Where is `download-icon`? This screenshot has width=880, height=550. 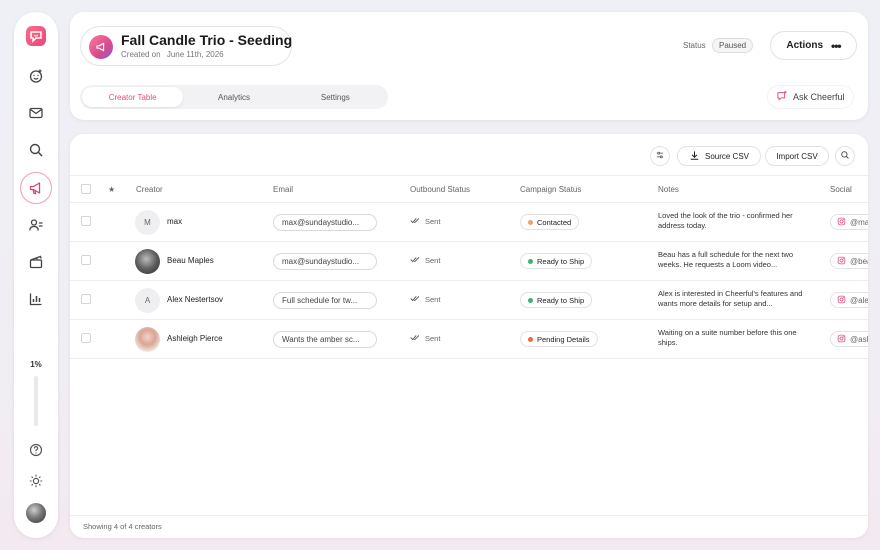 download-icon is located at coordinates (694, 156).